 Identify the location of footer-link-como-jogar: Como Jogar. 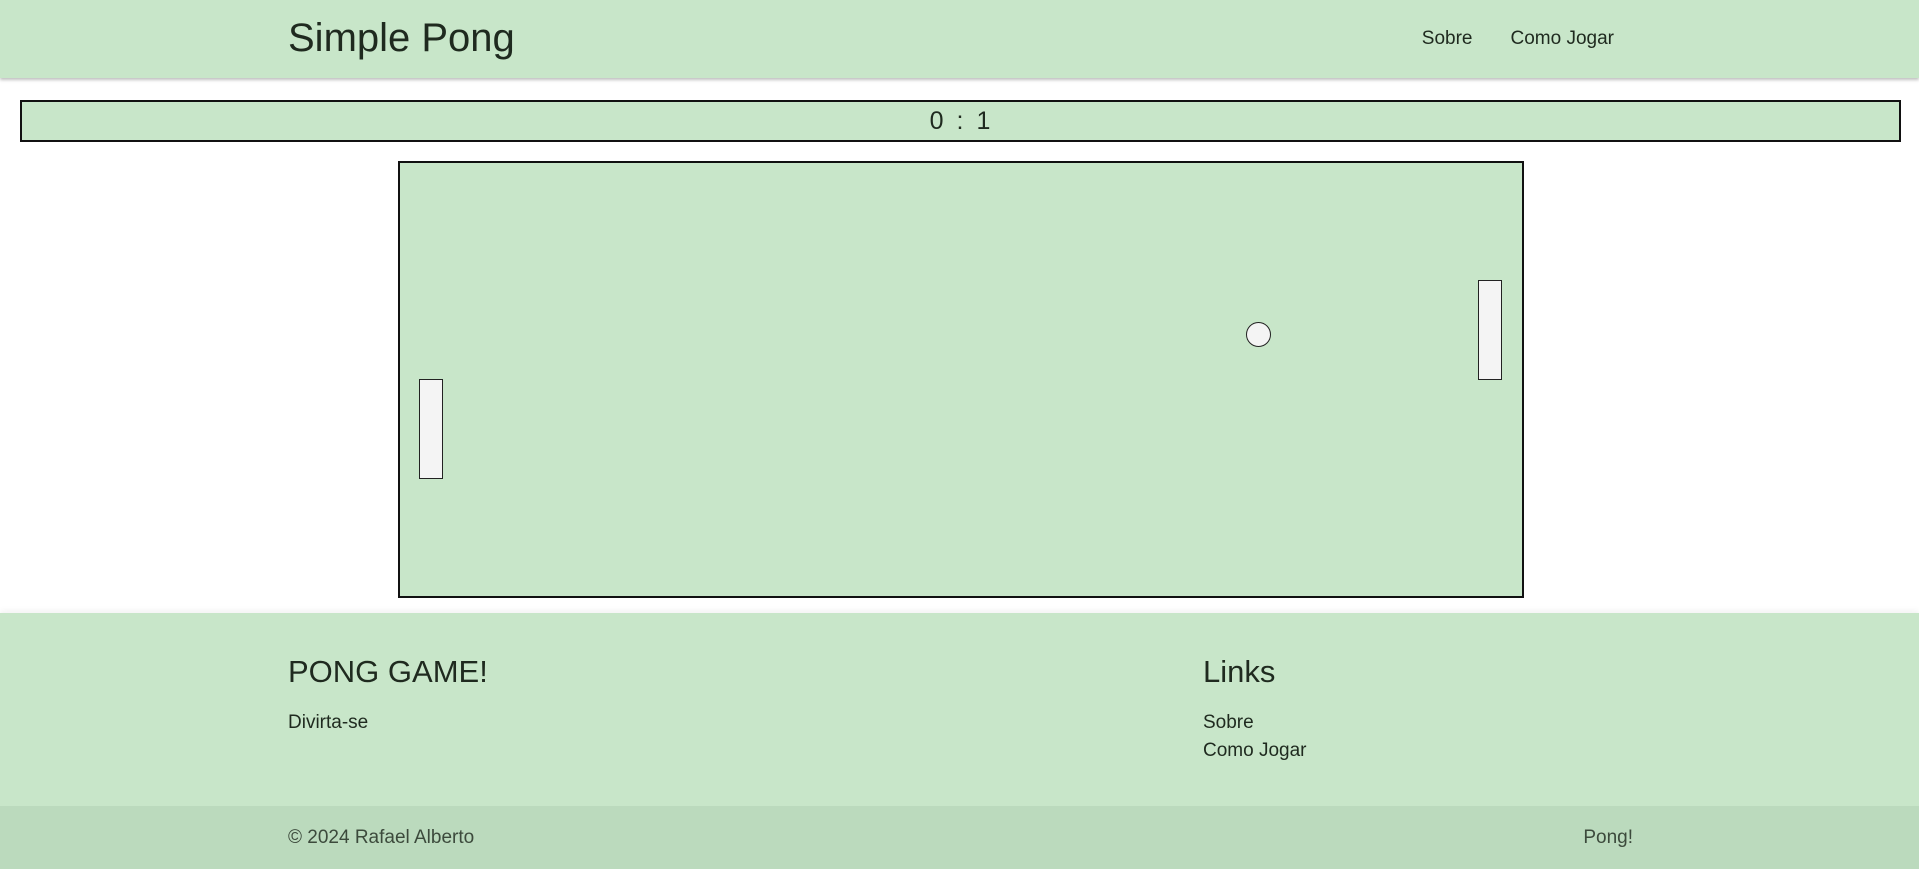
(1255, 751).